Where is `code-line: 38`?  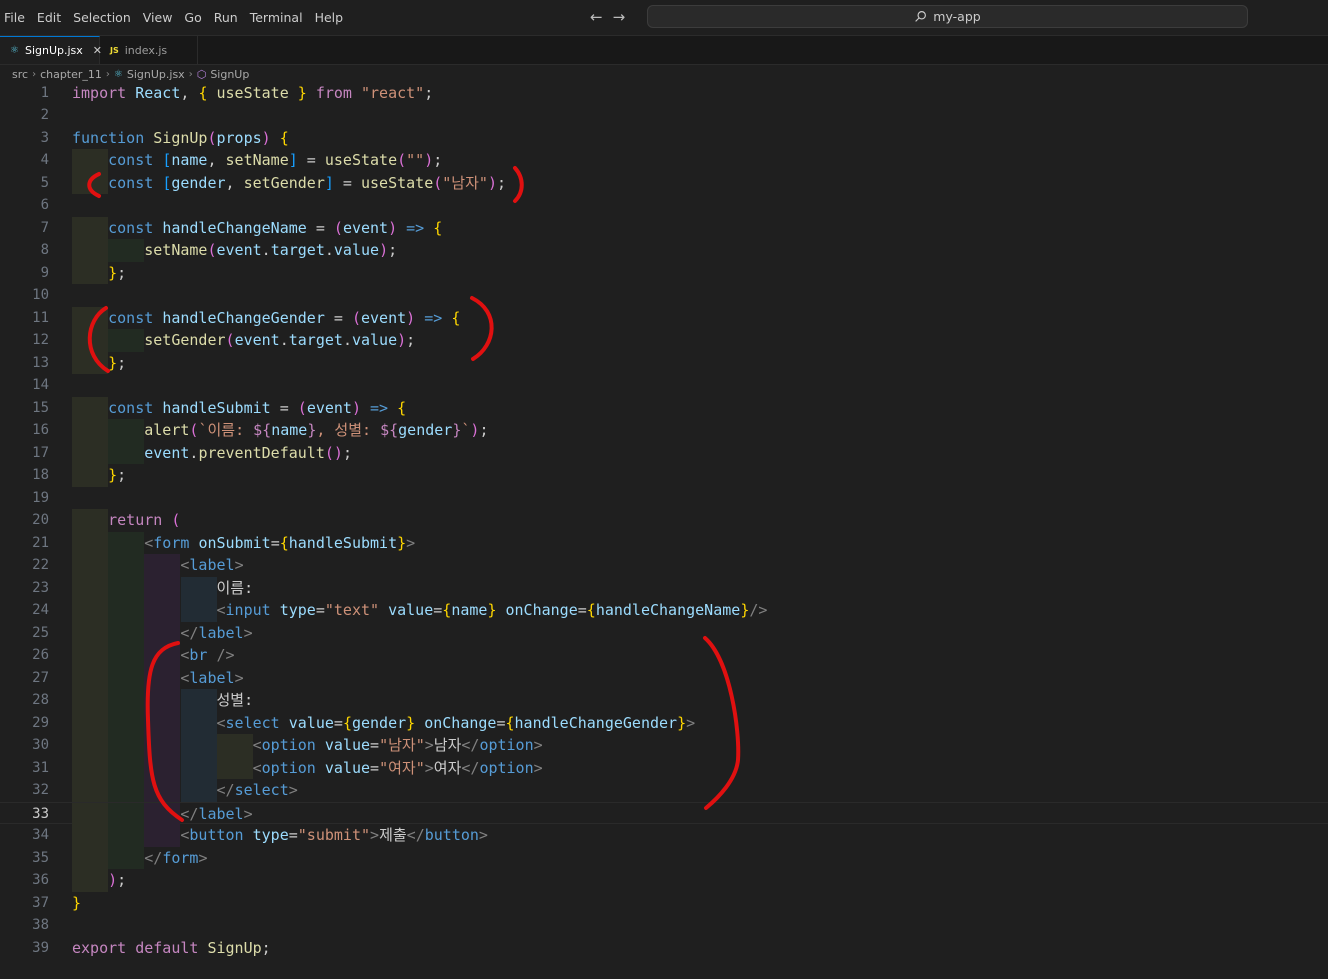
code-line: 38 is located at coordinates (664, 925).